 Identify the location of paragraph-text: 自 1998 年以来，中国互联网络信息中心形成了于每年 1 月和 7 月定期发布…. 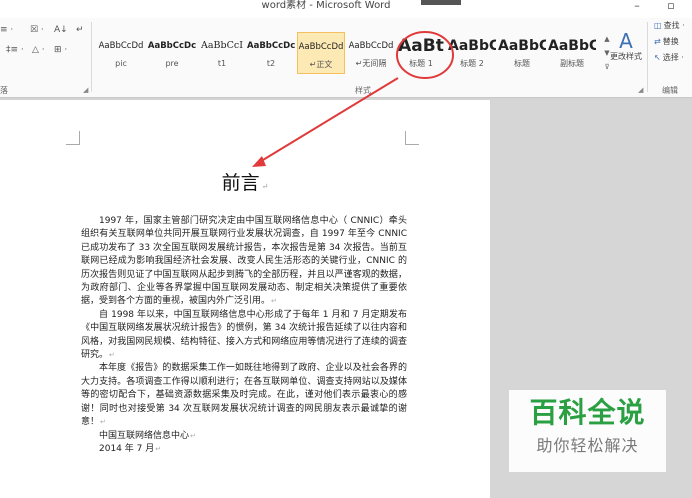
(244, 335).